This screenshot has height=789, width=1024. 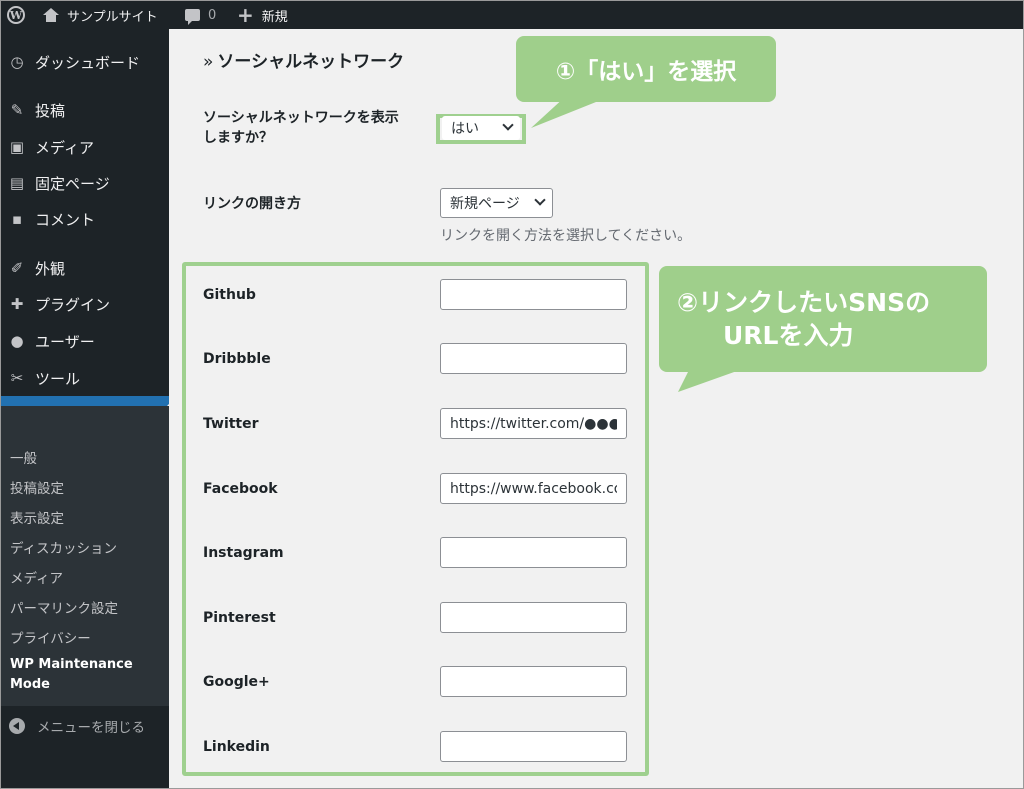 I want to click on menu-pages: ▤ 固定ページ, so click(x=85, y=183).